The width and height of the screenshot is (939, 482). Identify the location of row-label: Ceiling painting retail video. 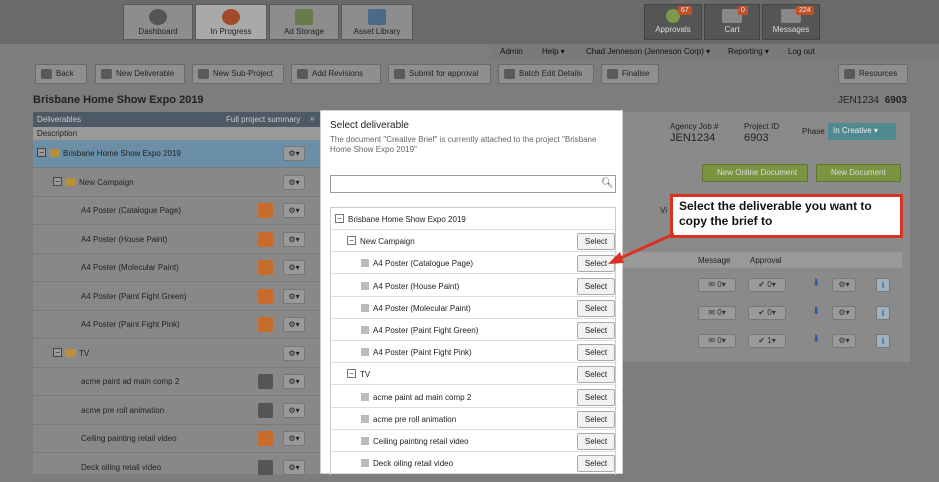
(421, 441).